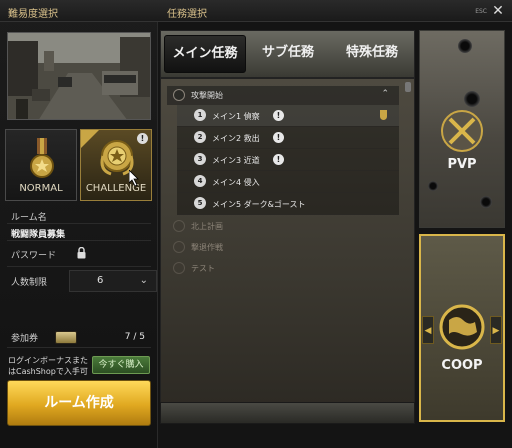  I want to click on mission-title: 任務選択, so click(187, 14).